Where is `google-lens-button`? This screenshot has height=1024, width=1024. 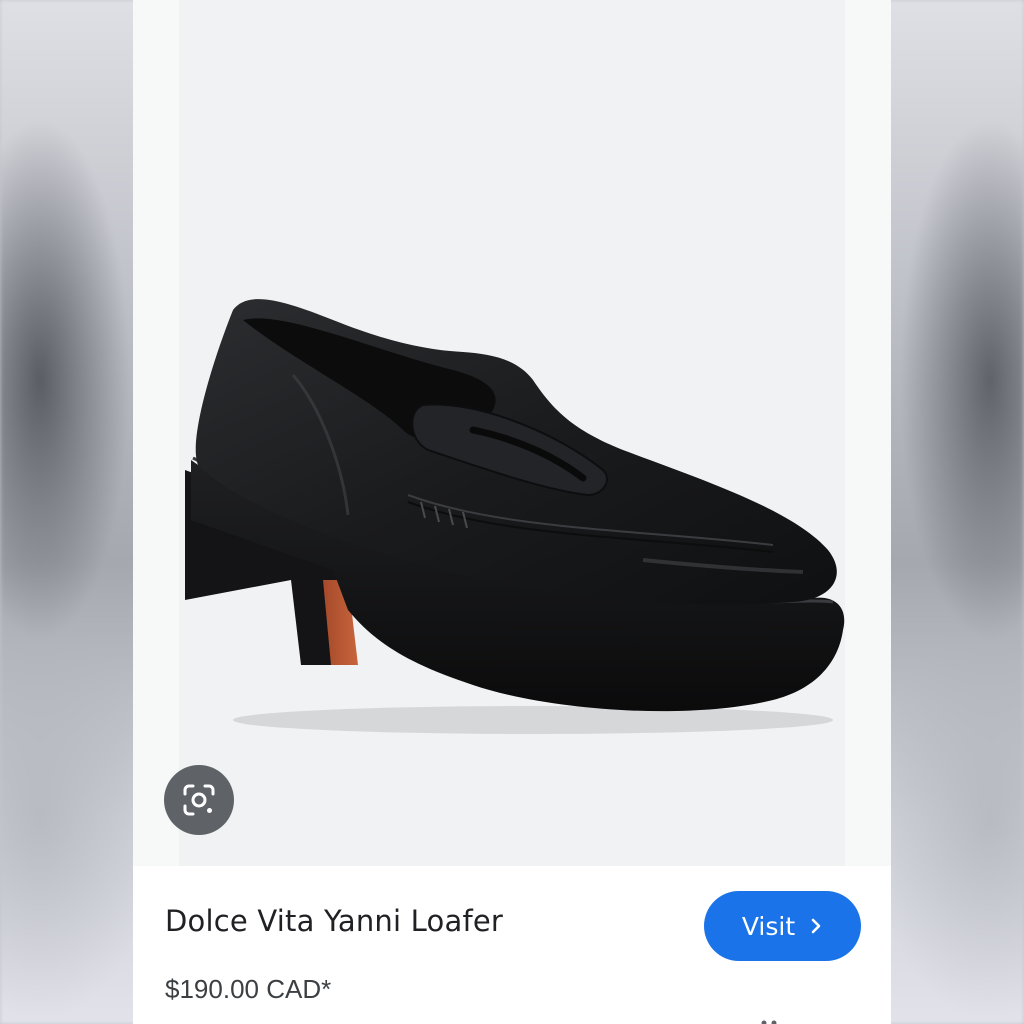 google-lens-button is located at coordinates (199, 800).